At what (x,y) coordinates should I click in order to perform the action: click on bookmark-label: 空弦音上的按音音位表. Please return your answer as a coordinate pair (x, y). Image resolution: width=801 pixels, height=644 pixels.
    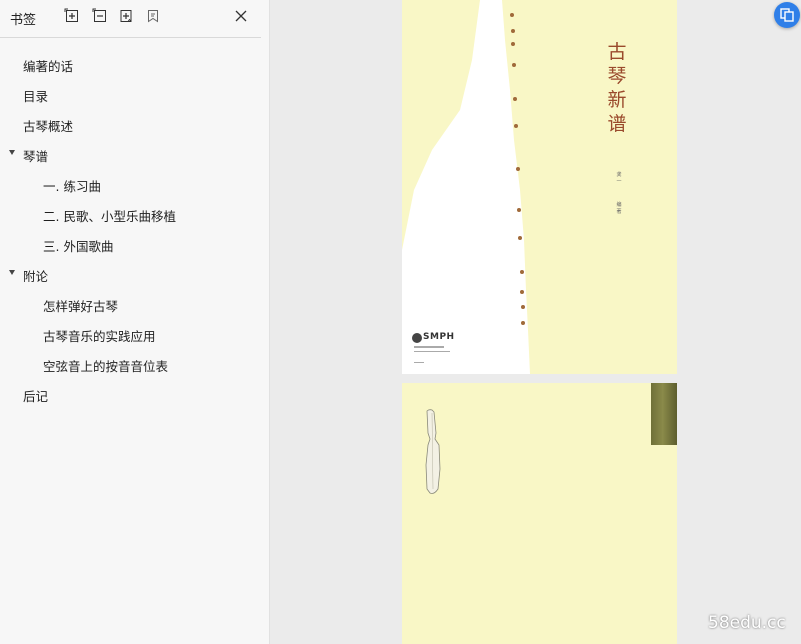
    Looking at the image, I should click on (106, 366).